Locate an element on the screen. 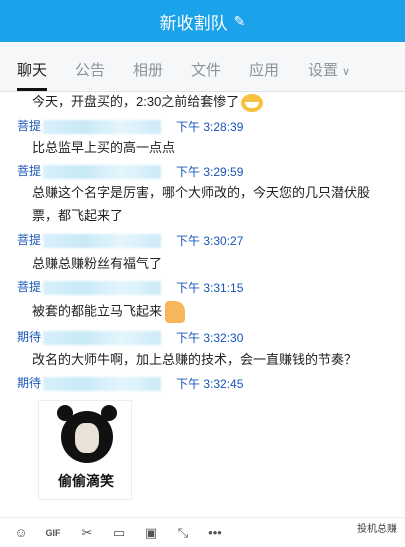 Image resolution: width=405 pixels, height=547 pixels. chevron-down-icon: ∨ is located at coordinates (346, 72).